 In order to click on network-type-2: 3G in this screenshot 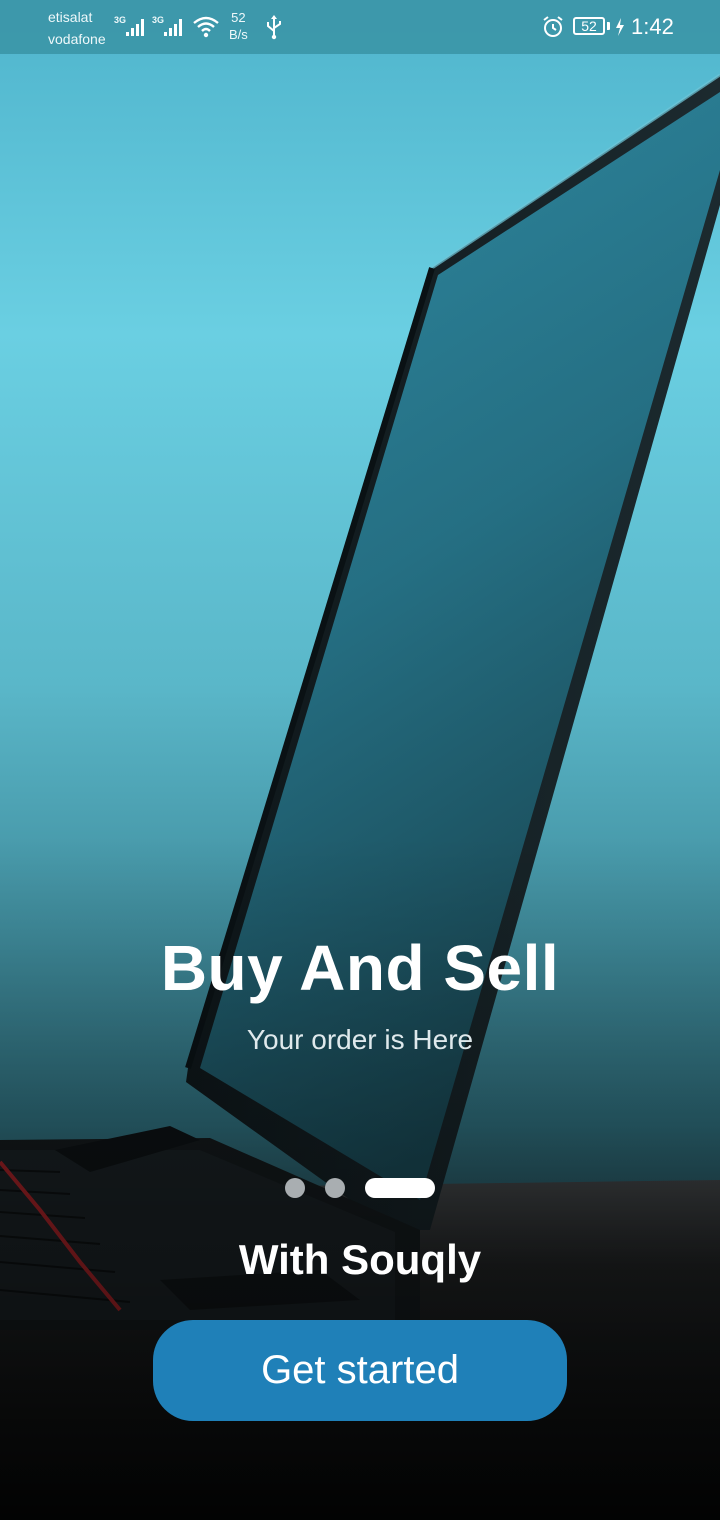, I will do `click(158, 20)`.